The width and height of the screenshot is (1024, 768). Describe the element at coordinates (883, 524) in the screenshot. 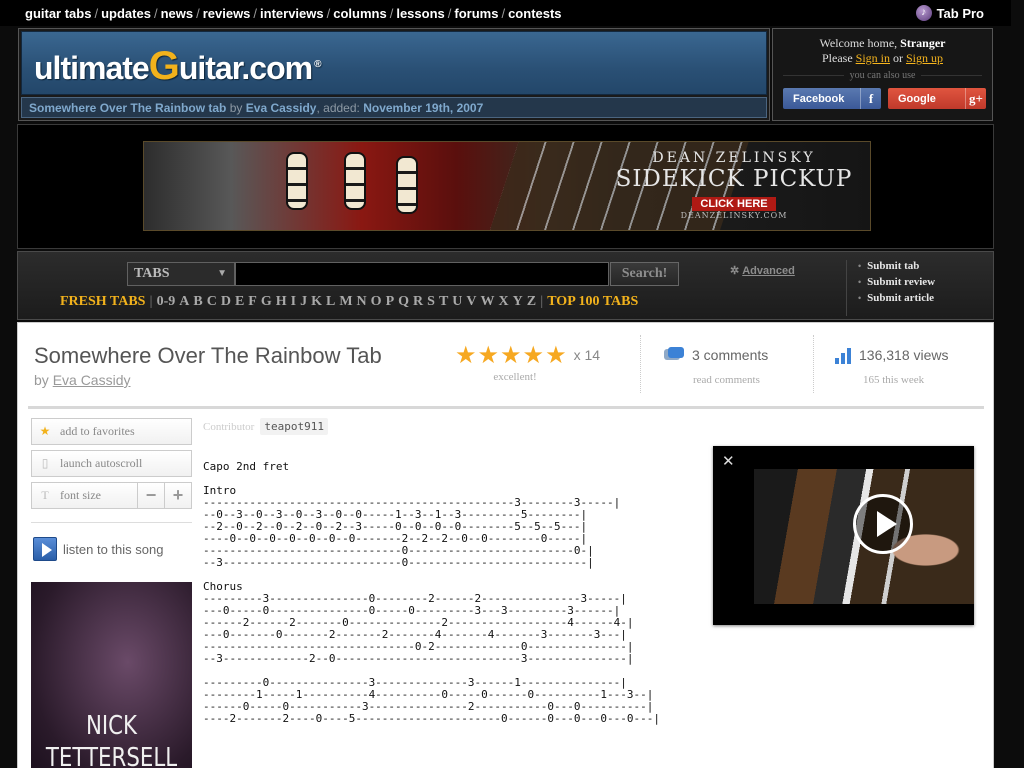

I see `play-button` at that location.